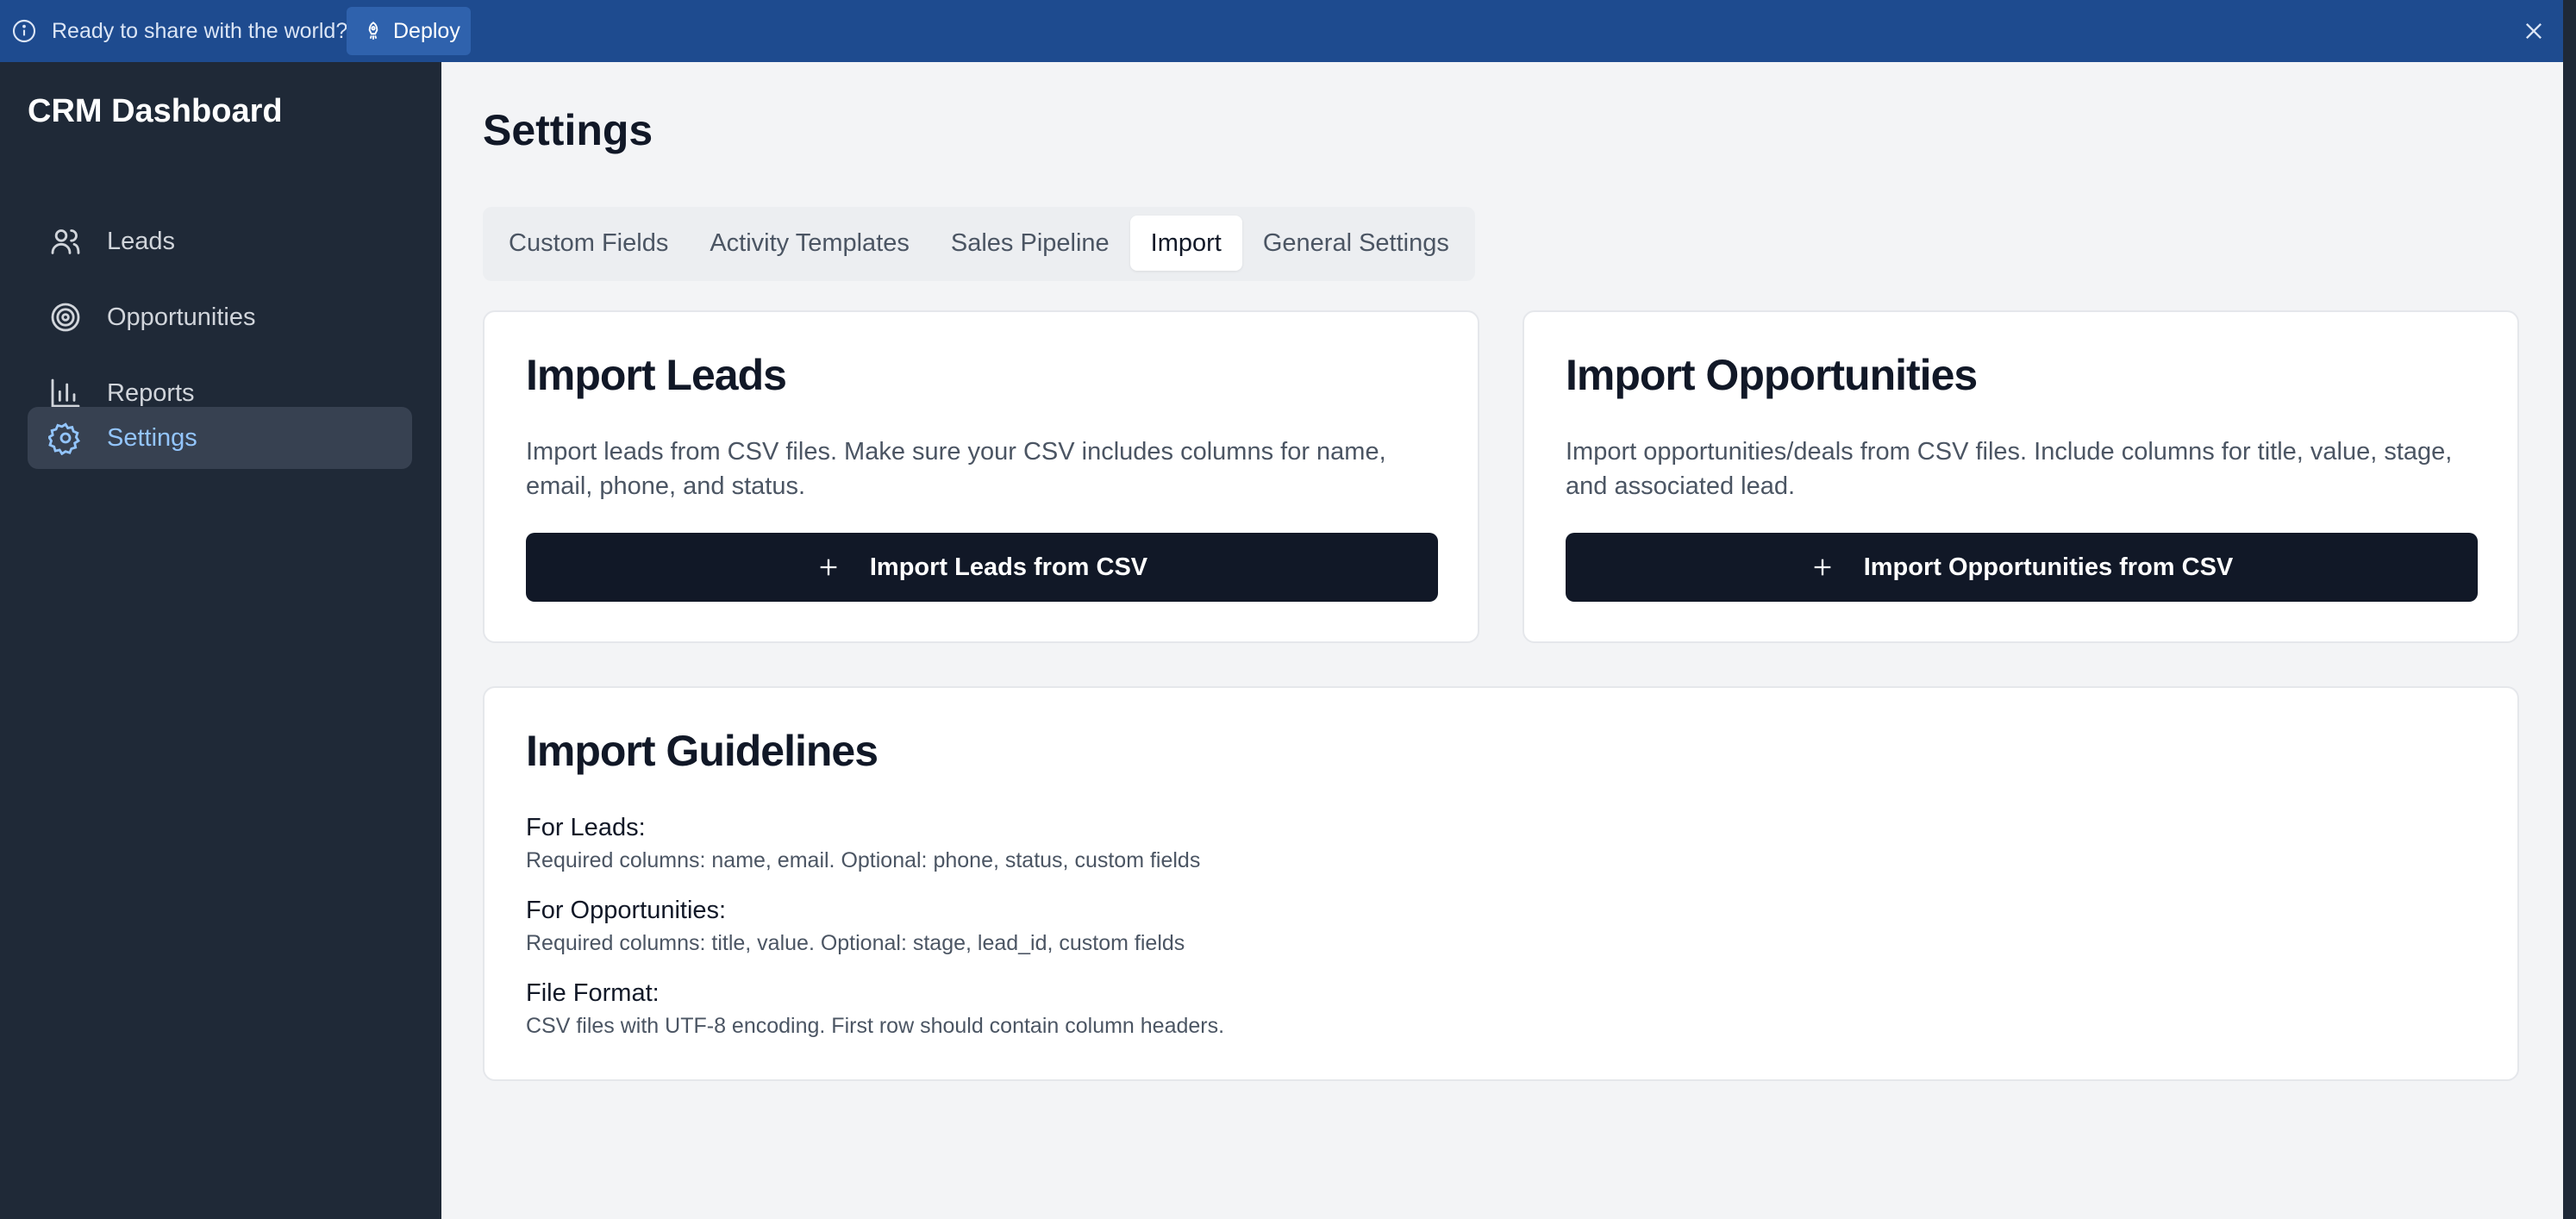  Describe the element at coordinates (2534, 31) in the screenshot. I see `close-icon` at that location.